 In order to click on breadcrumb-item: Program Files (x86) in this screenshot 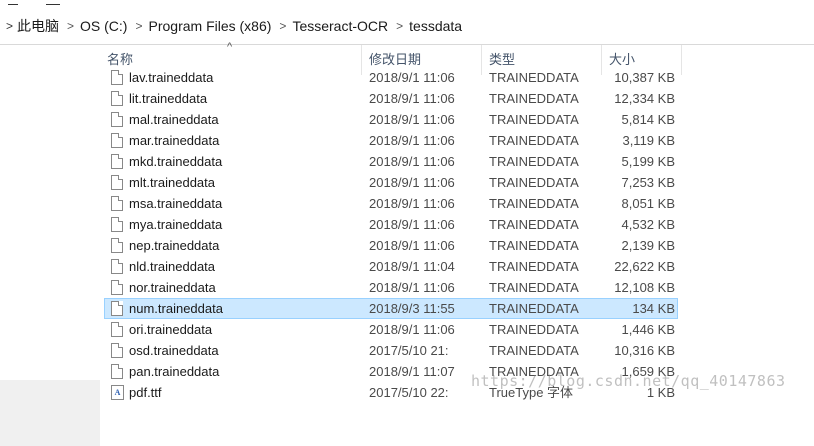, I will do `click(210, 26)`.